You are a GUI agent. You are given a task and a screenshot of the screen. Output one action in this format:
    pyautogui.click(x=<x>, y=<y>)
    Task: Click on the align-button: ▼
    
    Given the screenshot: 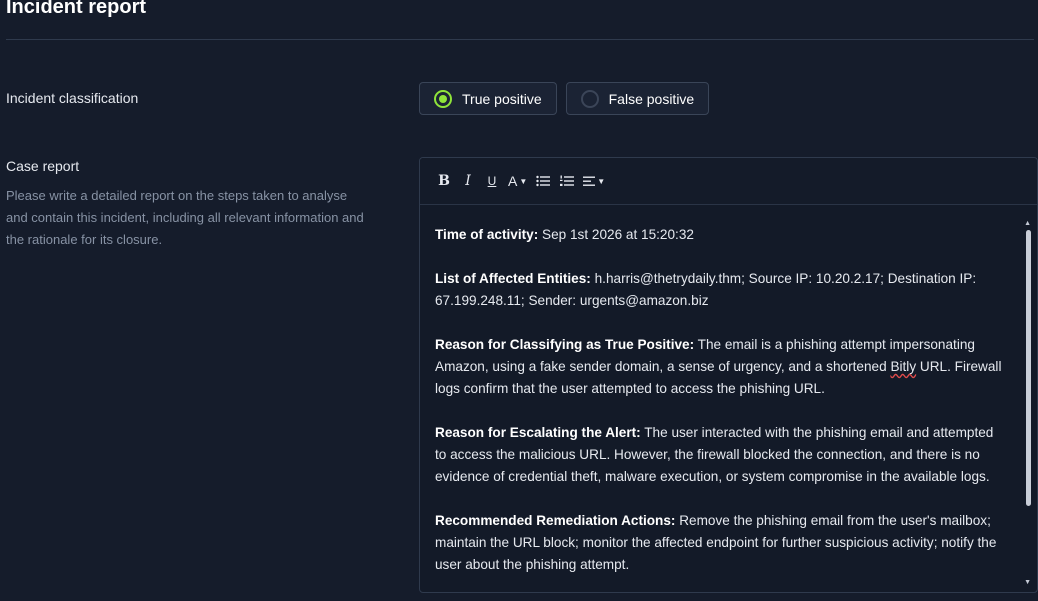 What is the action you would take?
    pyautogui.click(x=594, y=181)
    